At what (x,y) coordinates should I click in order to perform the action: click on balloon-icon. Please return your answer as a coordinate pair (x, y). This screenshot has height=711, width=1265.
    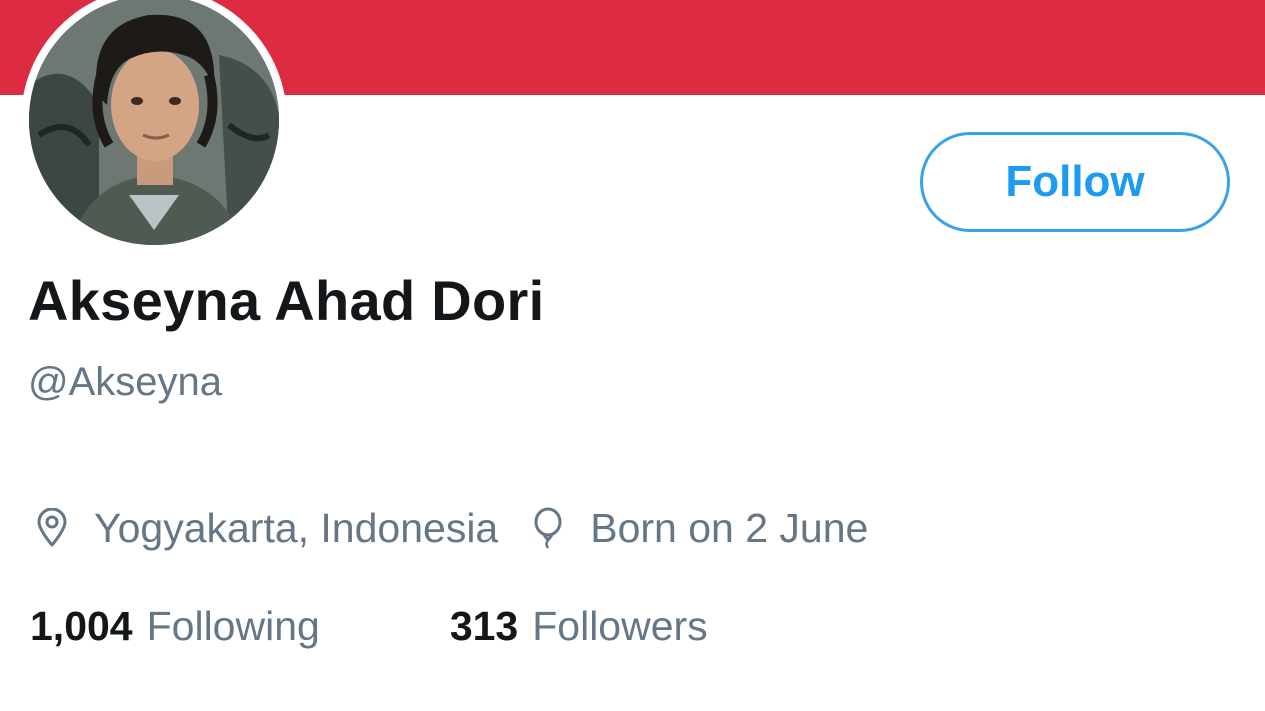
    Looking at the image, I should click on (548, 528).